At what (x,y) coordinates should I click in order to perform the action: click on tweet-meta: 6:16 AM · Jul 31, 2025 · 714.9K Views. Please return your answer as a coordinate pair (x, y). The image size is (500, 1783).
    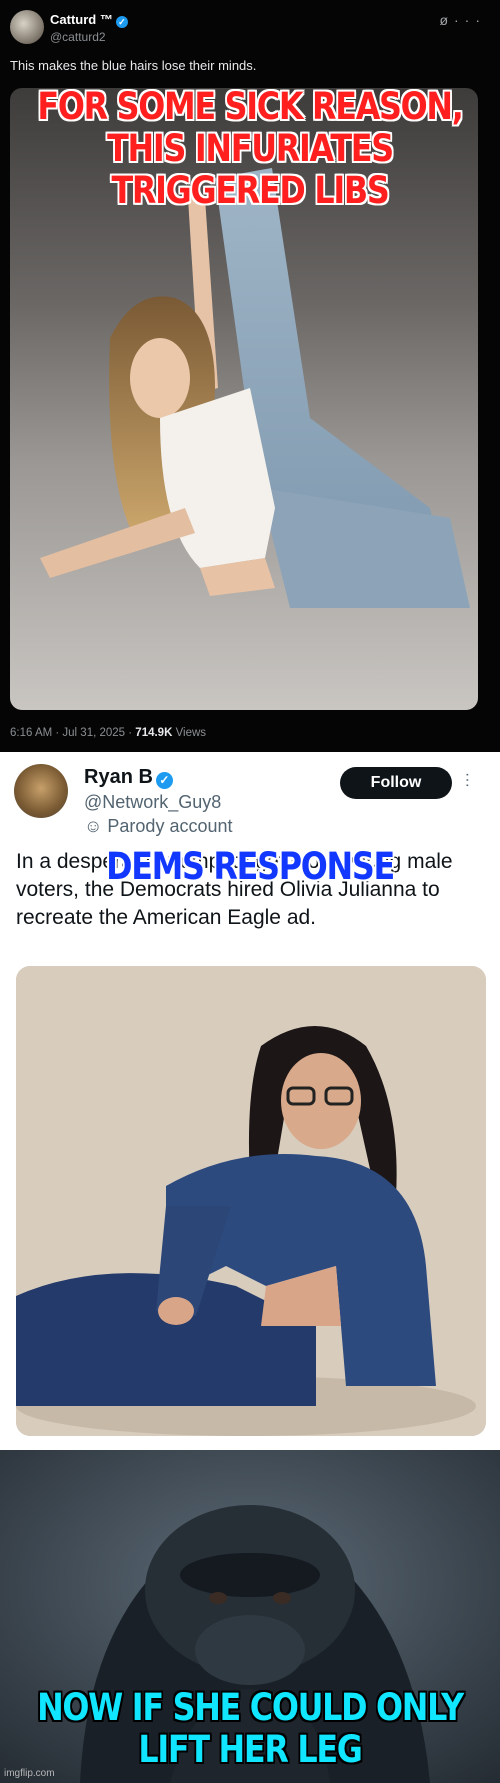
    Looking at the image, I should click on (108, 733).